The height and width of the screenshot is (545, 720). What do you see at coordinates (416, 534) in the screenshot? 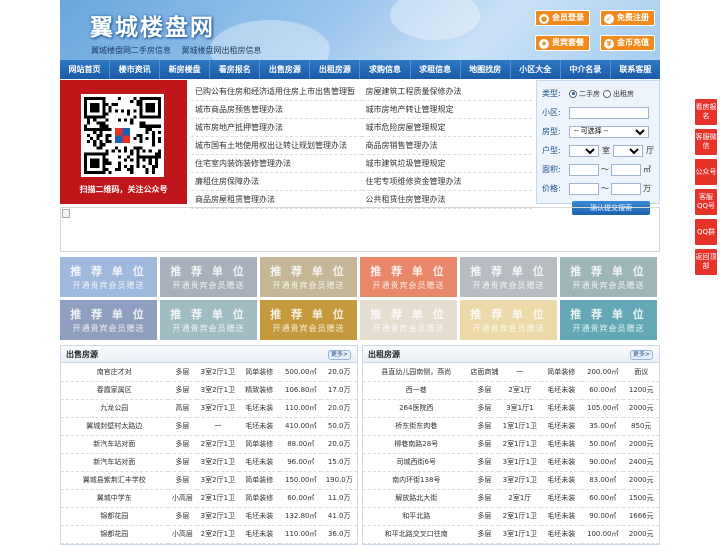
I see `table-cell: 和平北路交叉口往南` at bounding box center [416, 534].